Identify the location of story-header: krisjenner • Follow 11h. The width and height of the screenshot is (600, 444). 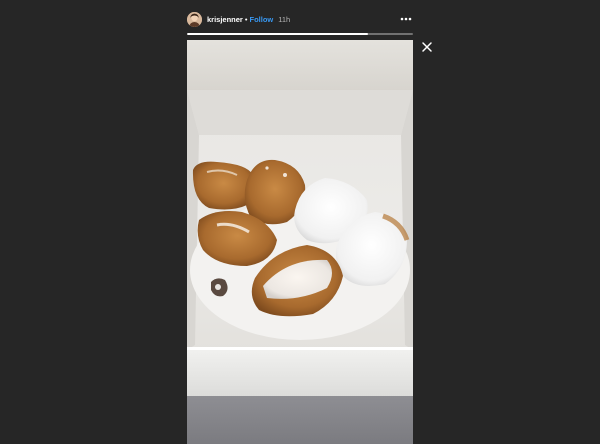
(300, 19).